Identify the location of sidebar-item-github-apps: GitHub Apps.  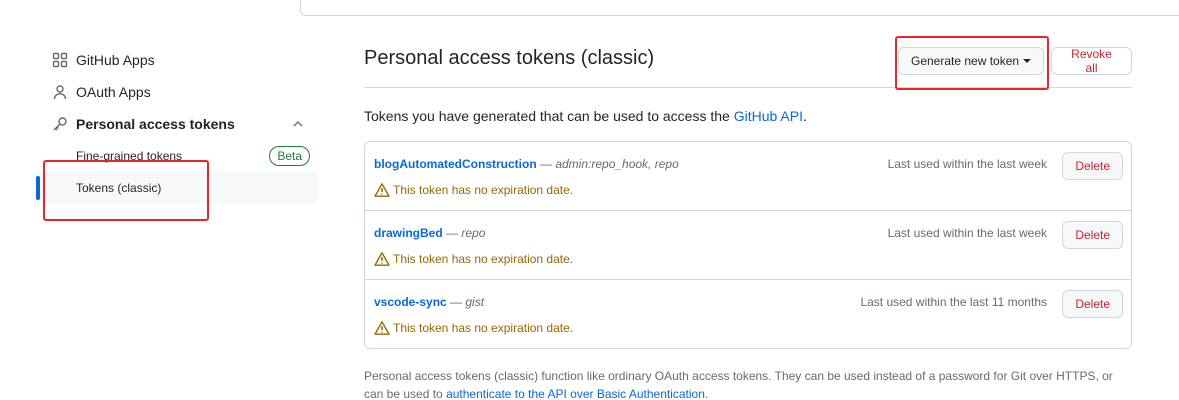
(177, 60).